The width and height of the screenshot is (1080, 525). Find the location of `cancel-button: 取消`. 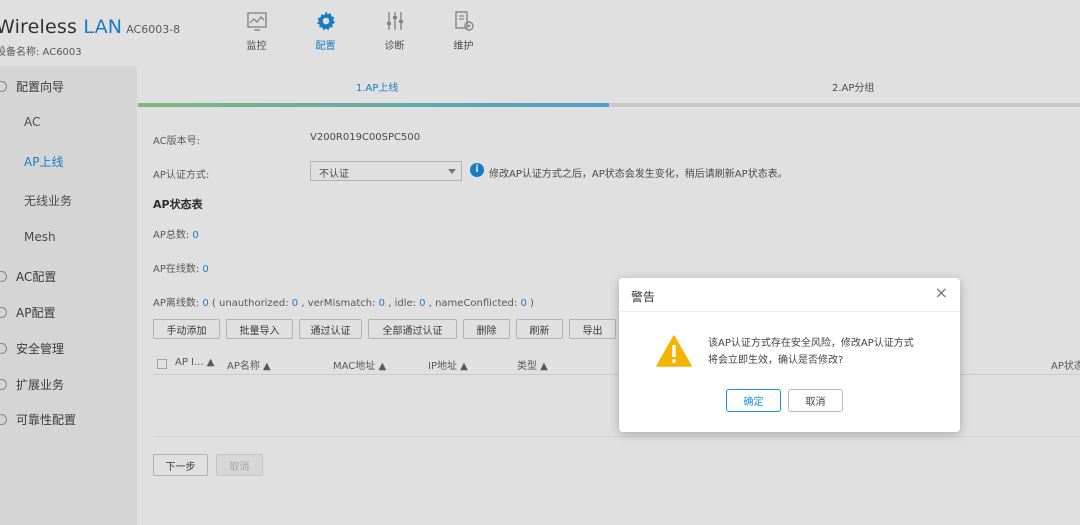

cancel-button: 取消 is located at coordinates (815, 400).